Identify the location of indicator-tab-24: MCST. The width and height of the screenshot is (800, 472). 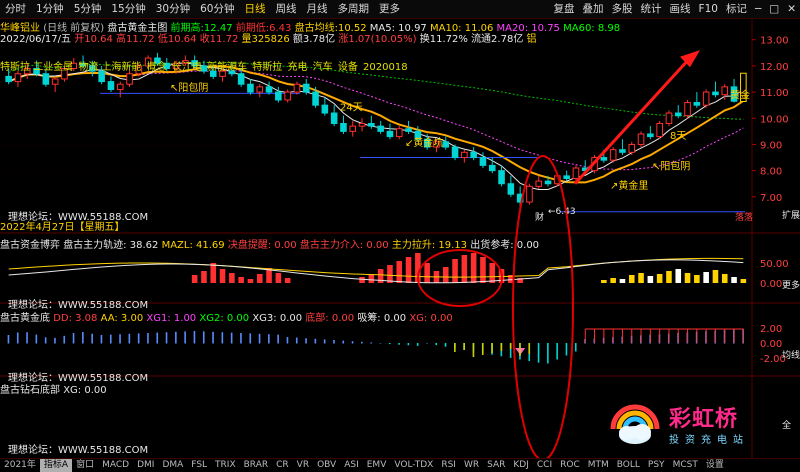
(685, 465).